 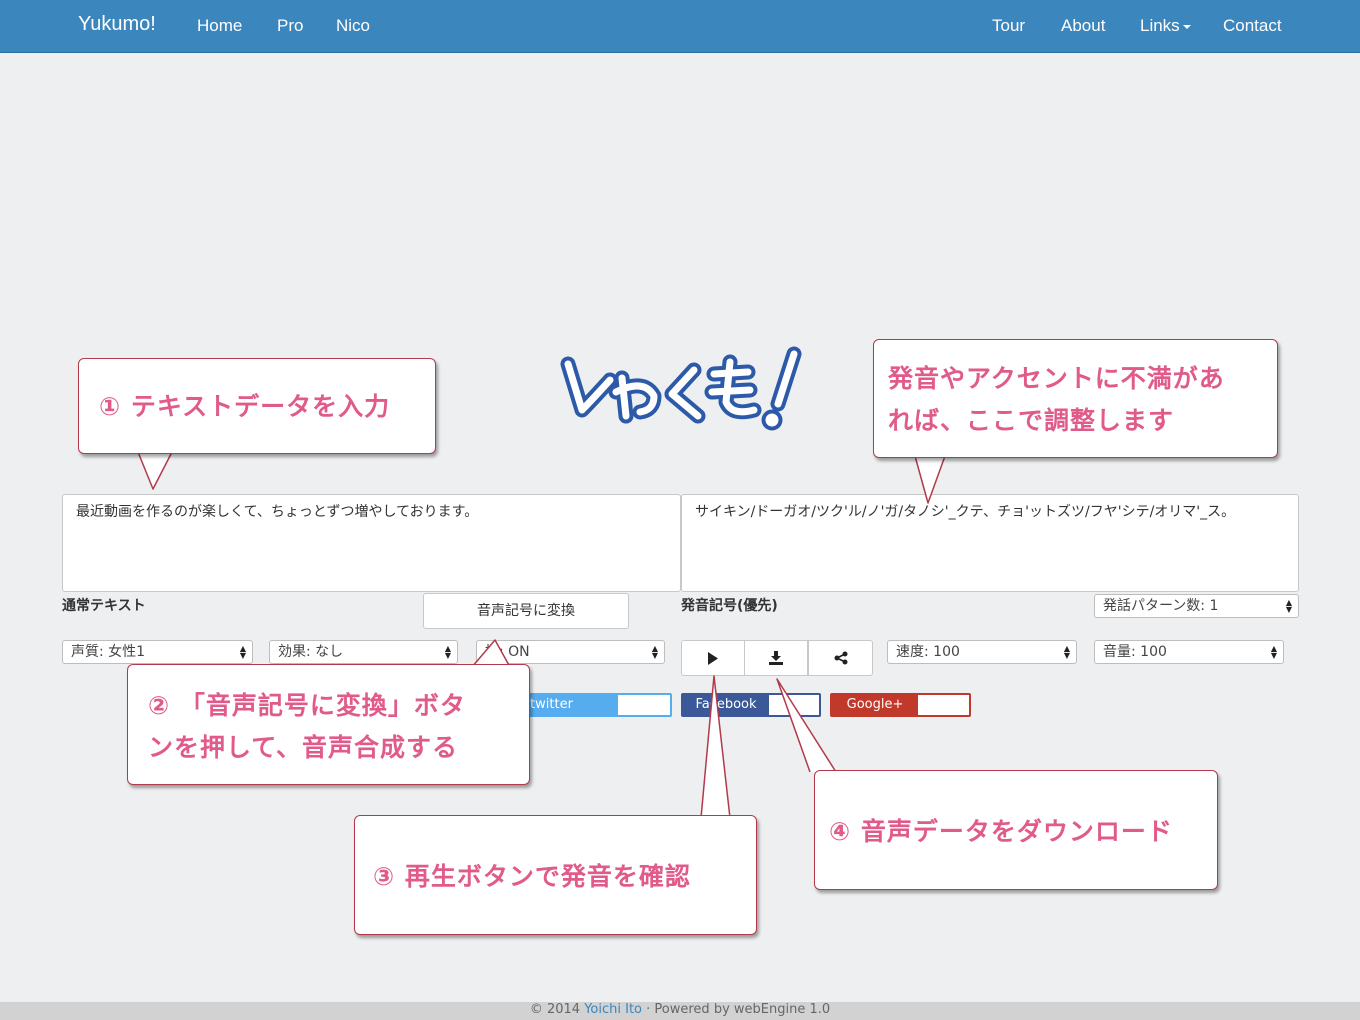 I want to click on callout-step1: ① テキストデータを入力, so click(x=257, y=406).